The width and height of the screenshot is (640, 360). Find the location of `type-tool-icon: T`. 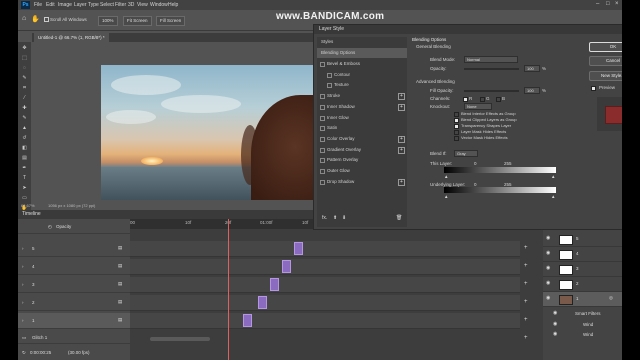

type-tool-icon: T is located at coordinates (24, 178).